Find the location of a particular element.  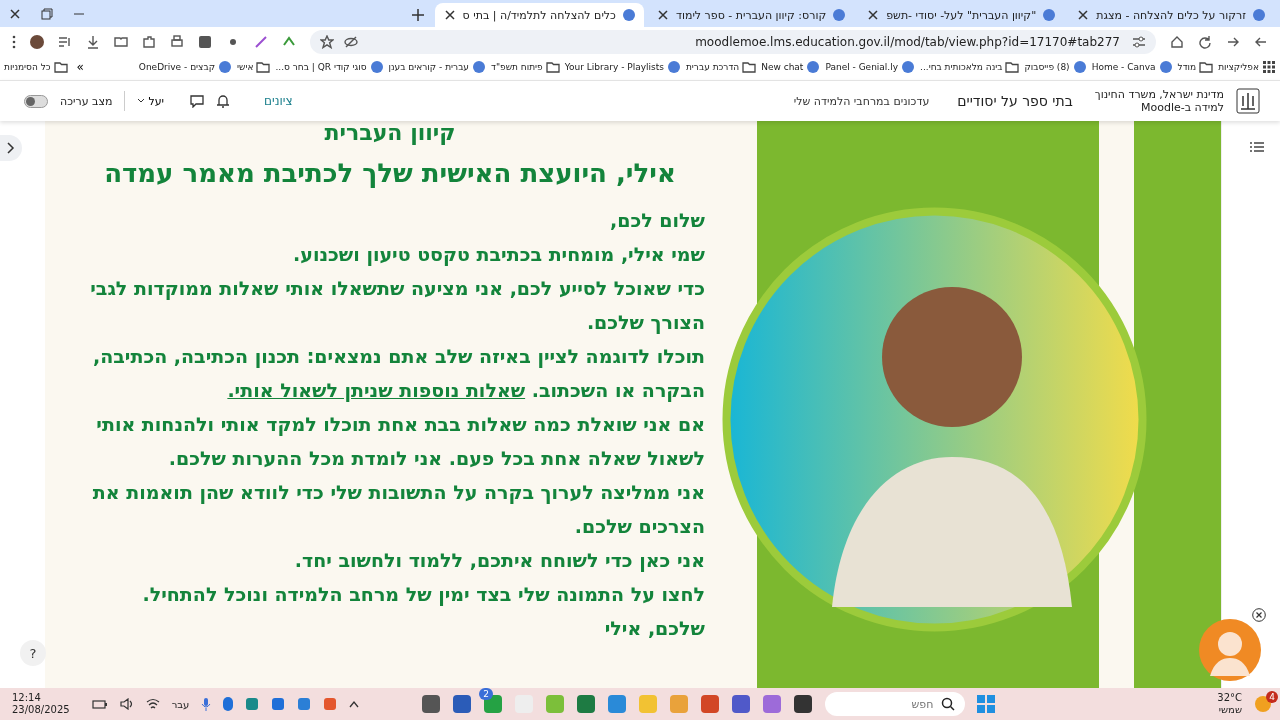

bookmark: קבצים - OneDrive is located at coordinates (185, 67).